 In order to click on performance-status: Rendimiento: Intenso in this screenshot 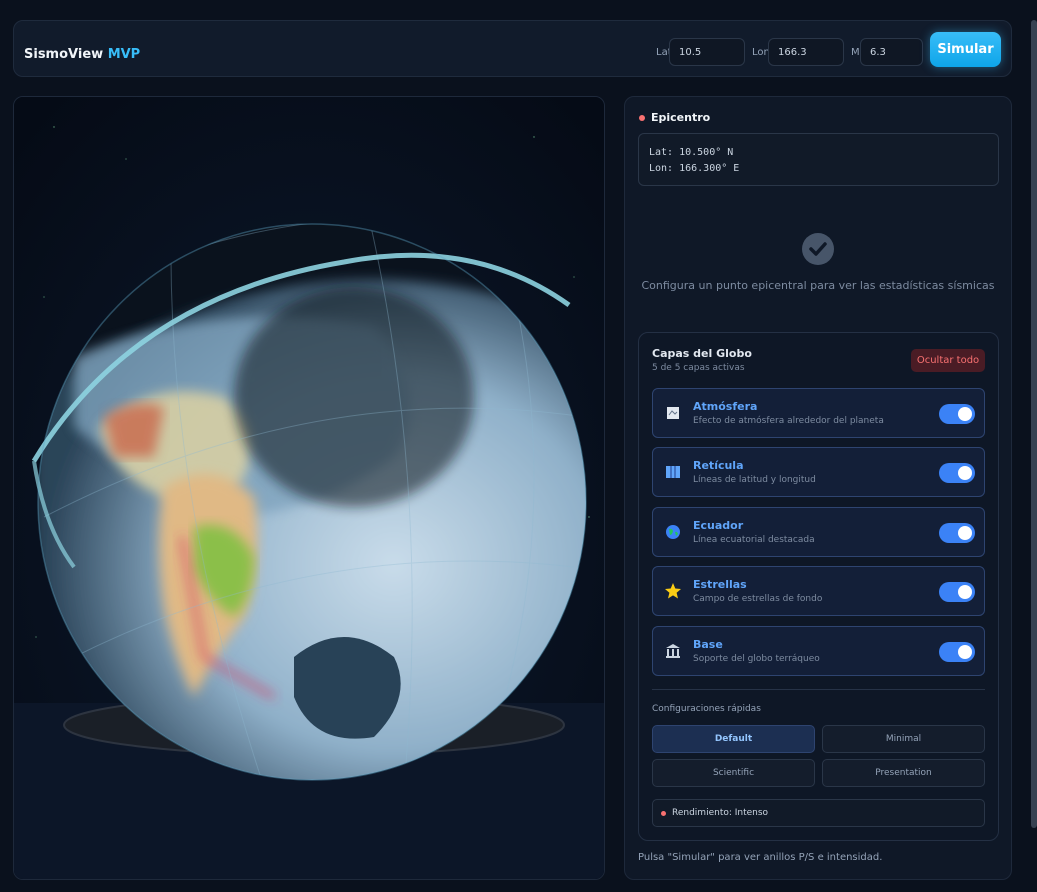, I will do `click(818, 813)`.